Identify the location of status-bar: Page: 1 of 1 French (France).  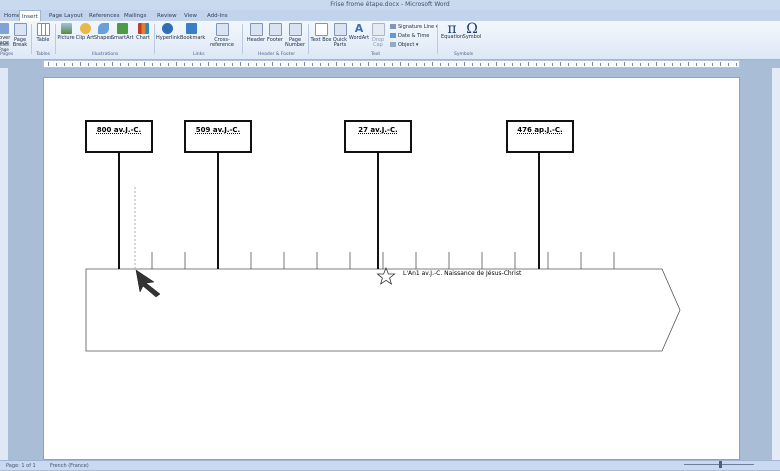
(390, 465).